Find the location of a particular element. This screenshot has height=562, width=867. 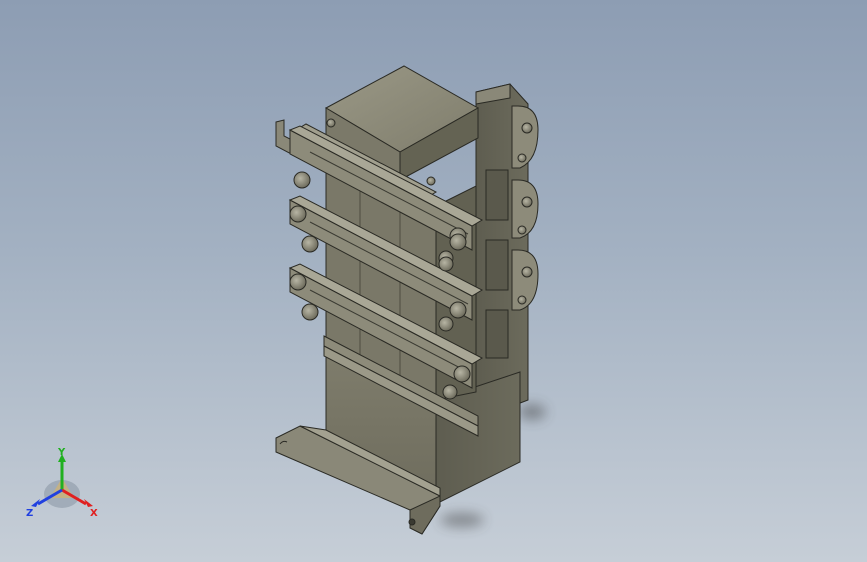

x-axis-label: X is located at coordinates (94, 513).